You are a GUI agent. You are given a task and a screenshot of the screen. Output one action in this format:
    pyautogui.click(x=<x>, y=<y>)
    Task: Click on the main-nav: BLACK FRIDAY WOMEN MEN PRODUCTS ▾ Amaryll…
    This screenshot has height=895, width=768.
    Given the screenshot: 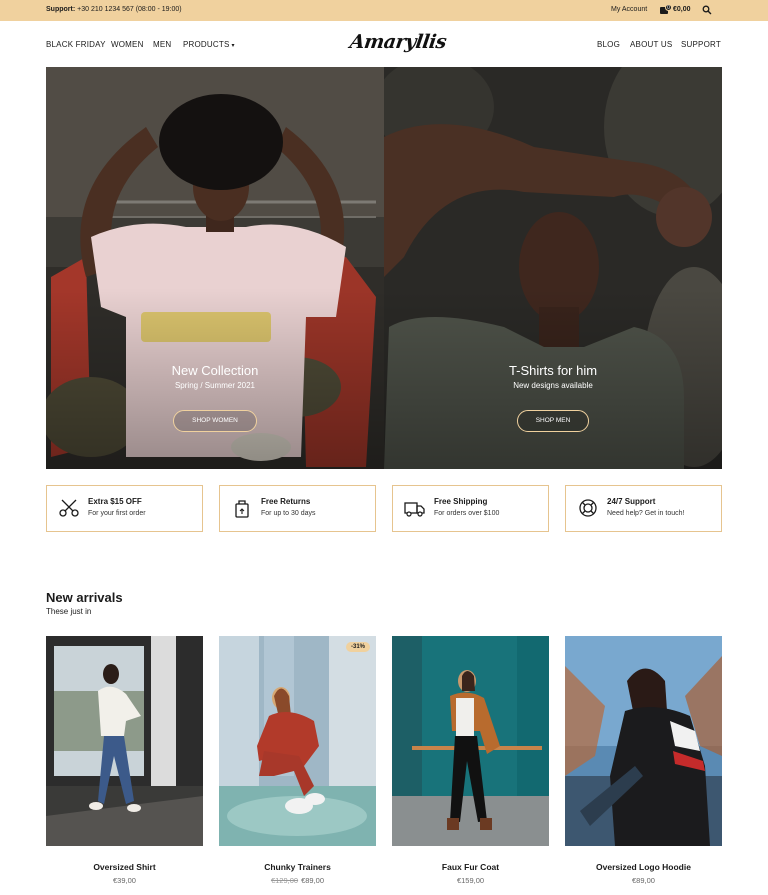 What is the action you would take?
    pyautogui.click(x=384, y=44)
    